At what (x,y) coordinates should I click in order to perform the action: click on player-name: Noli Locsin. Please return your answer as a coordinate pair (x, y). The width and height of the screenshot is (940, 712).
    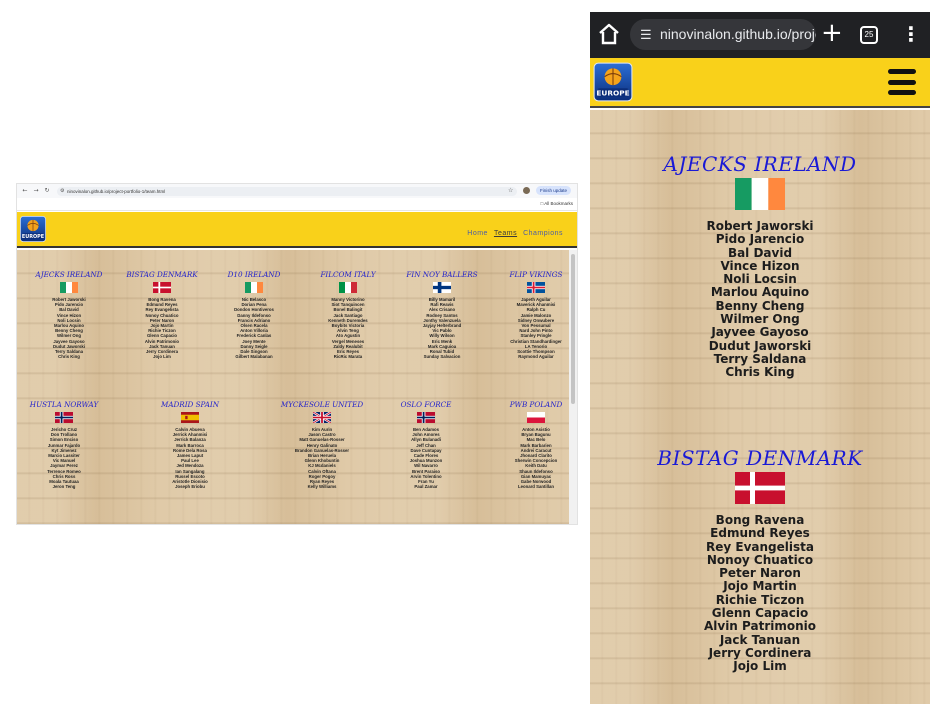
    Looking at the image, I should click on (760, 279).